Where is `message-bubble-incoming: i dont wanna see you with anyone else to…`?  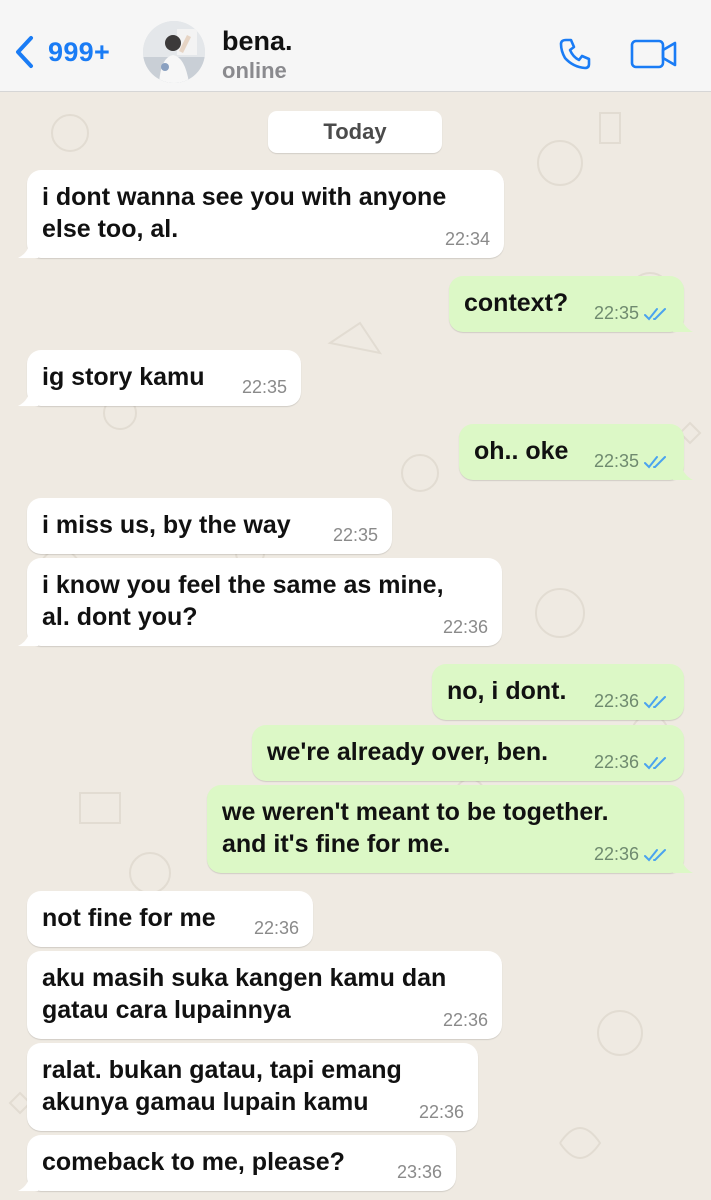
message-bubble-incoming: i dont wanna see you with anyone else to… is located at coordinates (261, 214).